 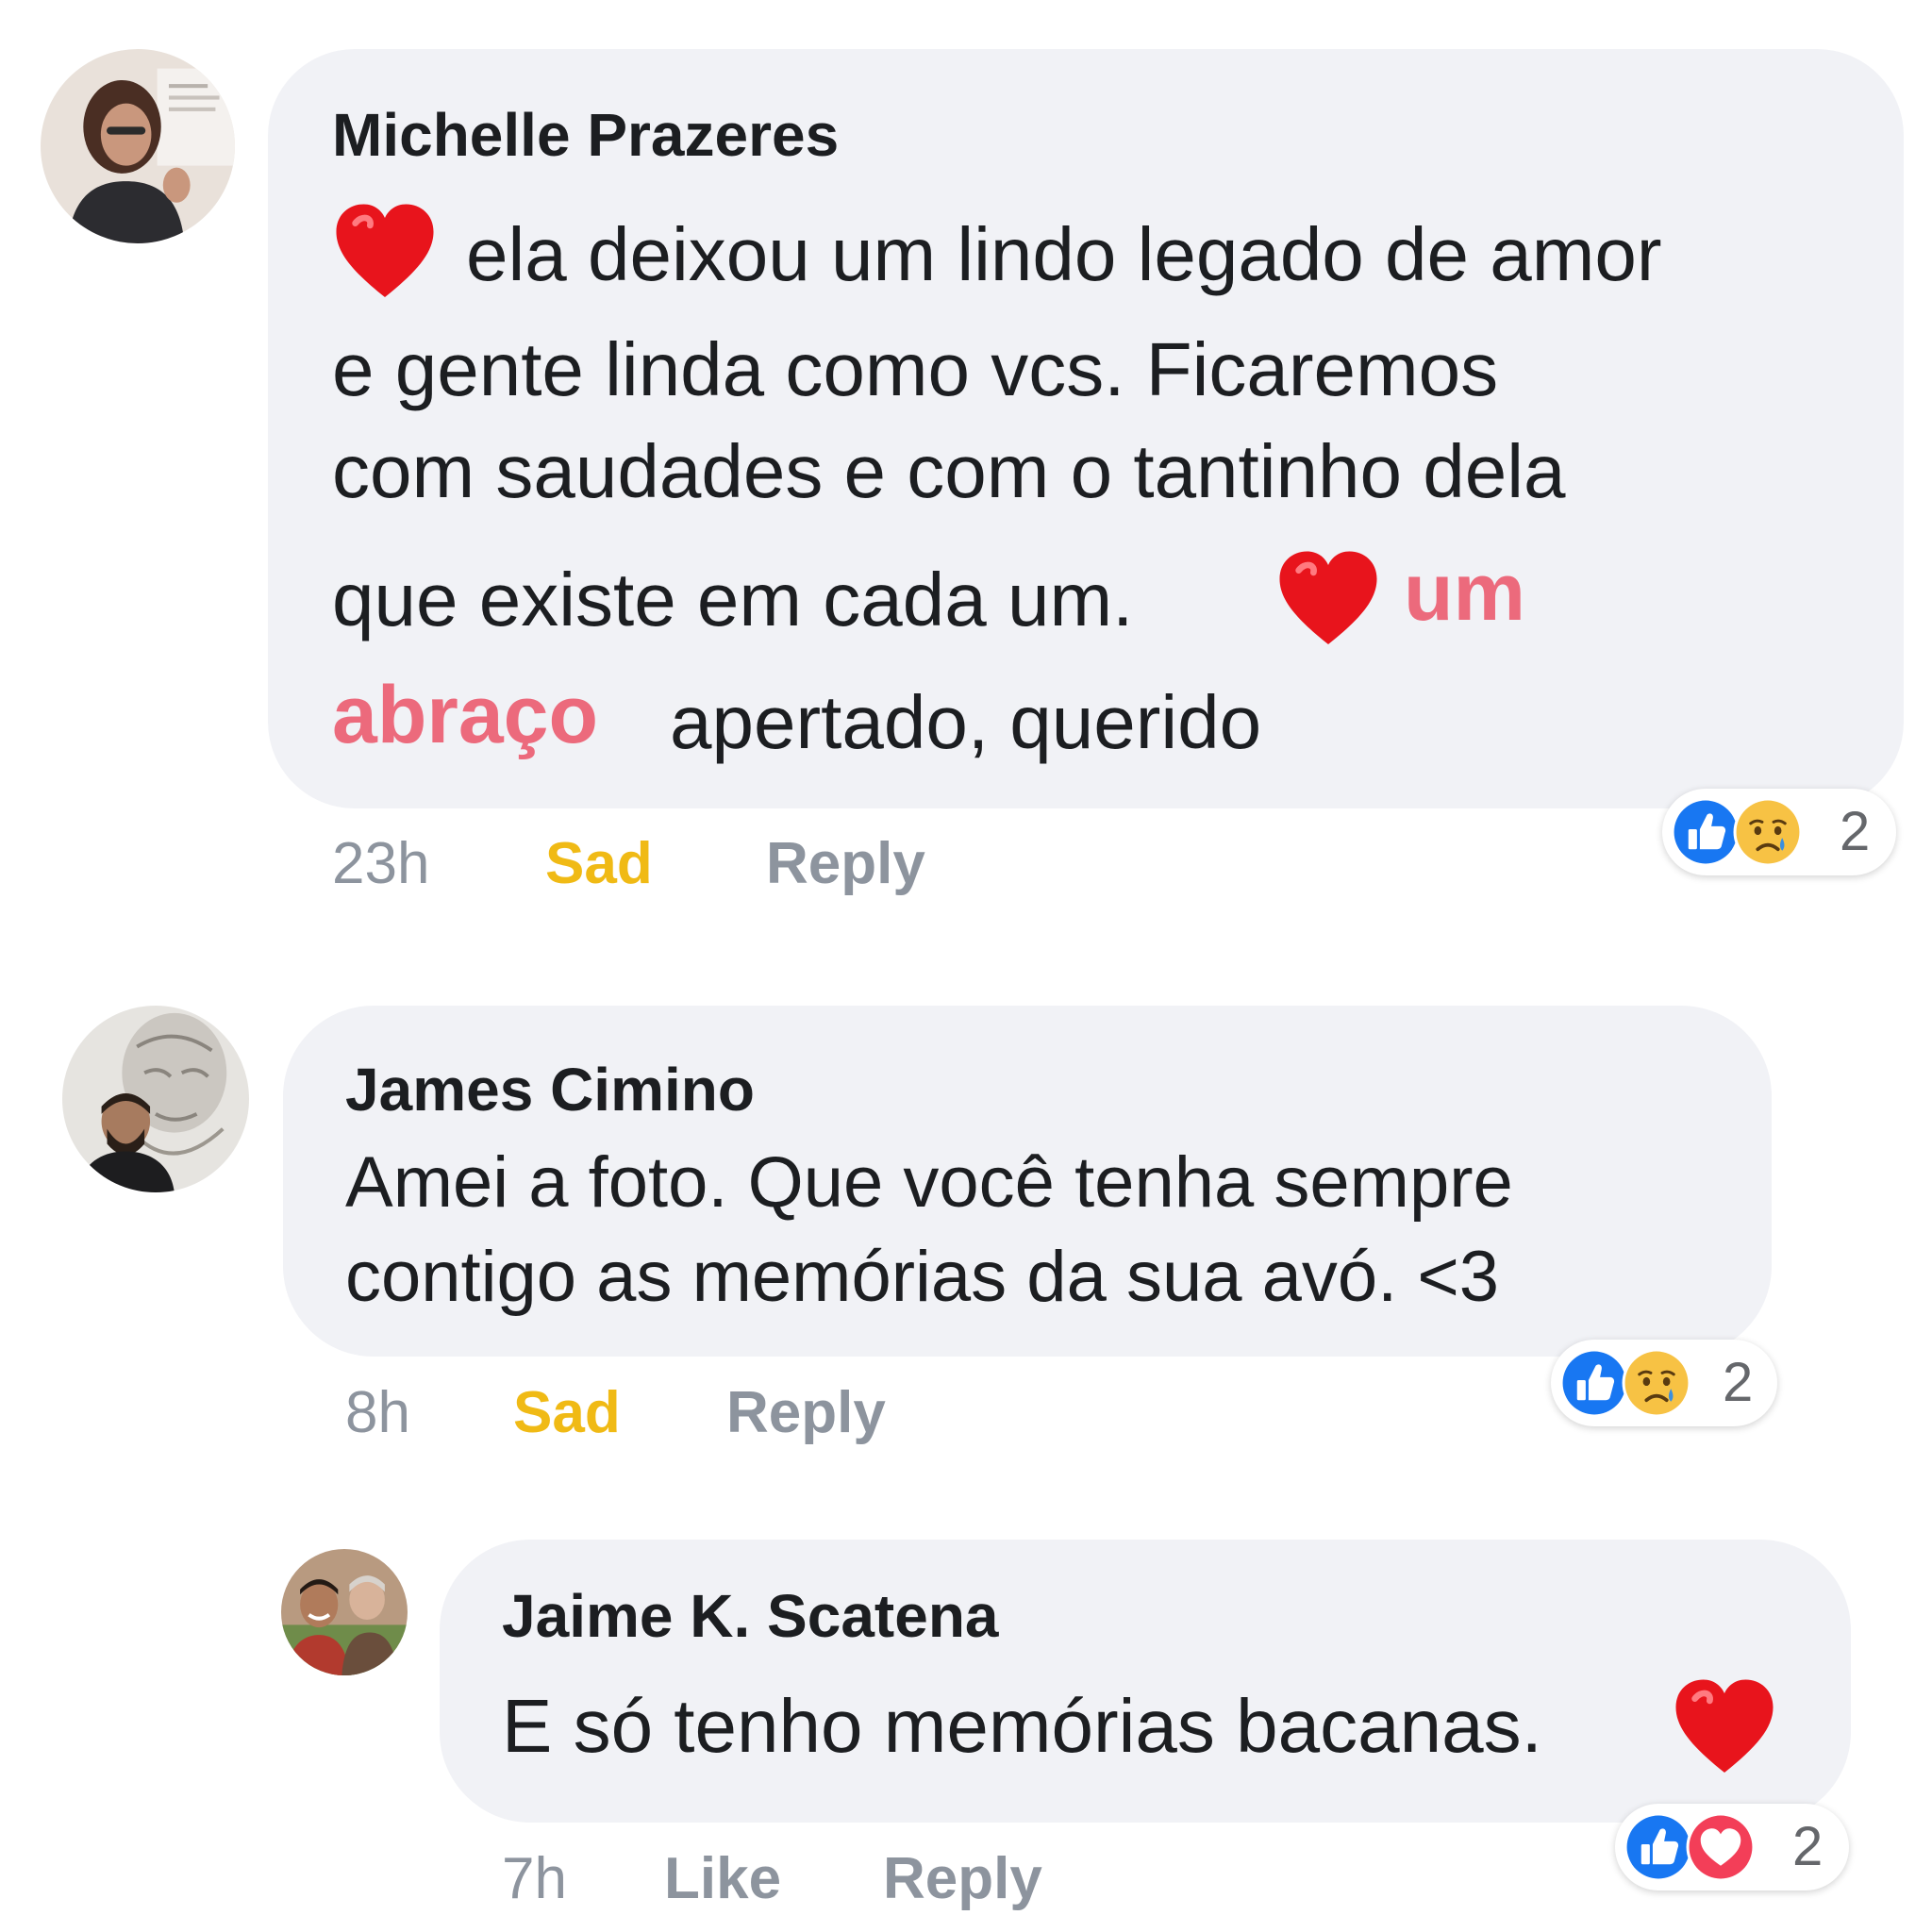 I want to click on comment-author: Michelle Prazeres, so click(x=585, y=135).